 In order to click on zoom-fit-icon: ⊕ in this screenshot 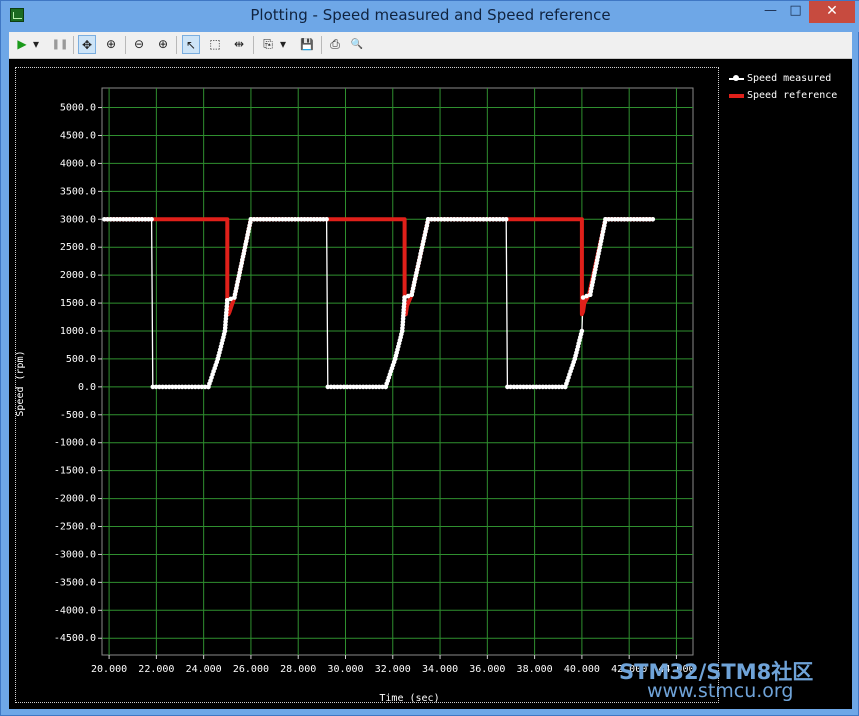, I will do `click(111, 44)`.